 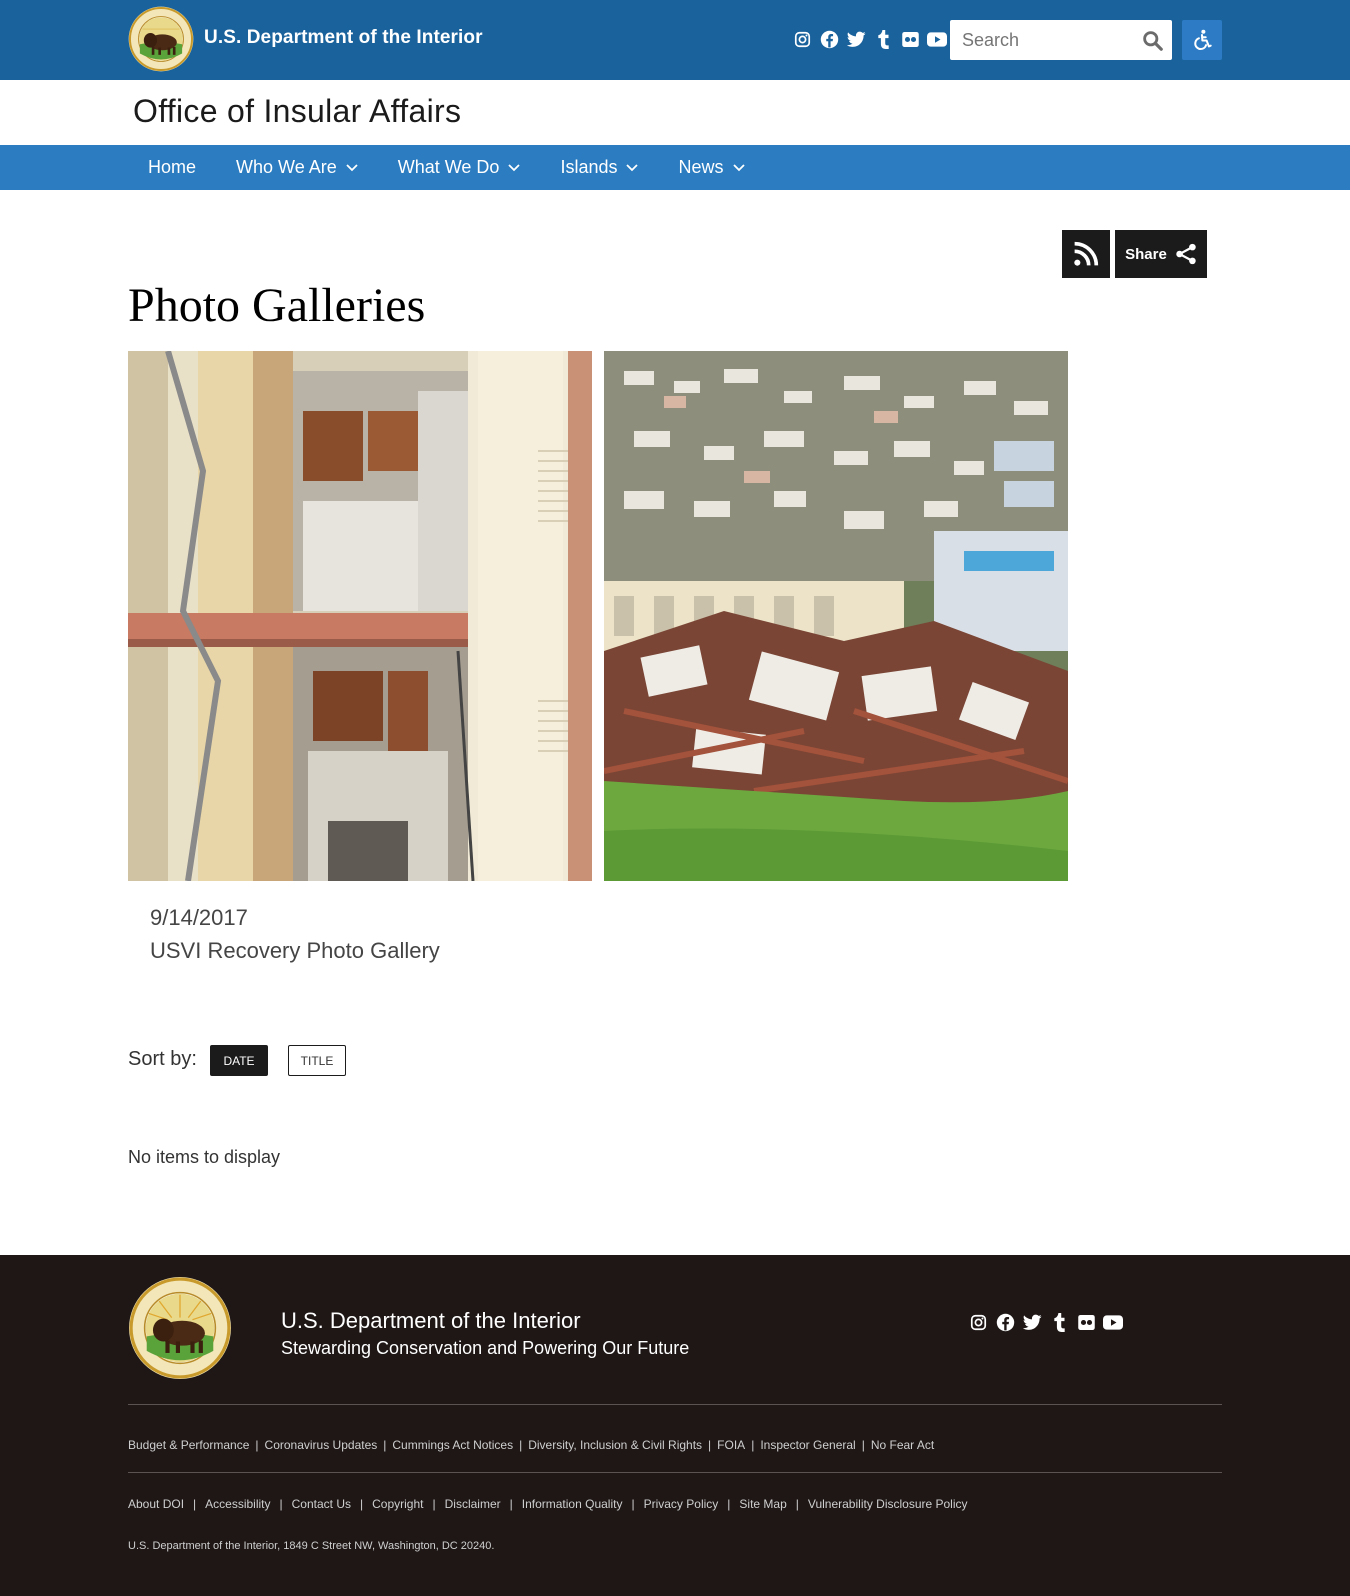 What do you see at coordinates (431, 1320) in the screenshot?
I see `footer-agency-name: U.S. Department of the Interior` at bounding box center [431, 1320].